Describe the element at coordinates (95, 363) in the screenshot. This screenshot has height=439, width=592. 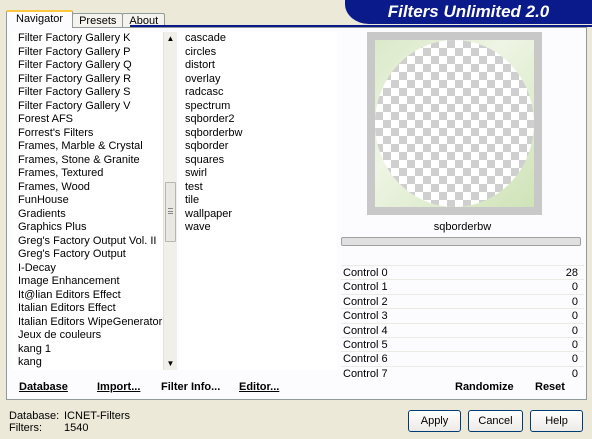
I see `category-item: kang` at that location.